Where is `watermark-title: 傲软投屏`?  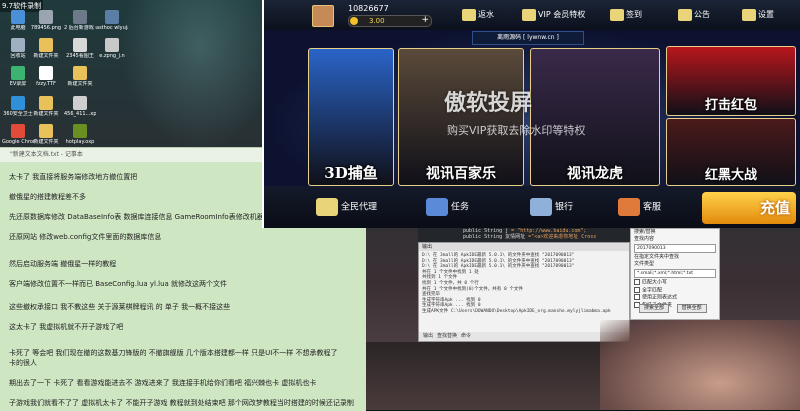
watermark-title: 傲软投屏 is located at coordinates (488, 103).